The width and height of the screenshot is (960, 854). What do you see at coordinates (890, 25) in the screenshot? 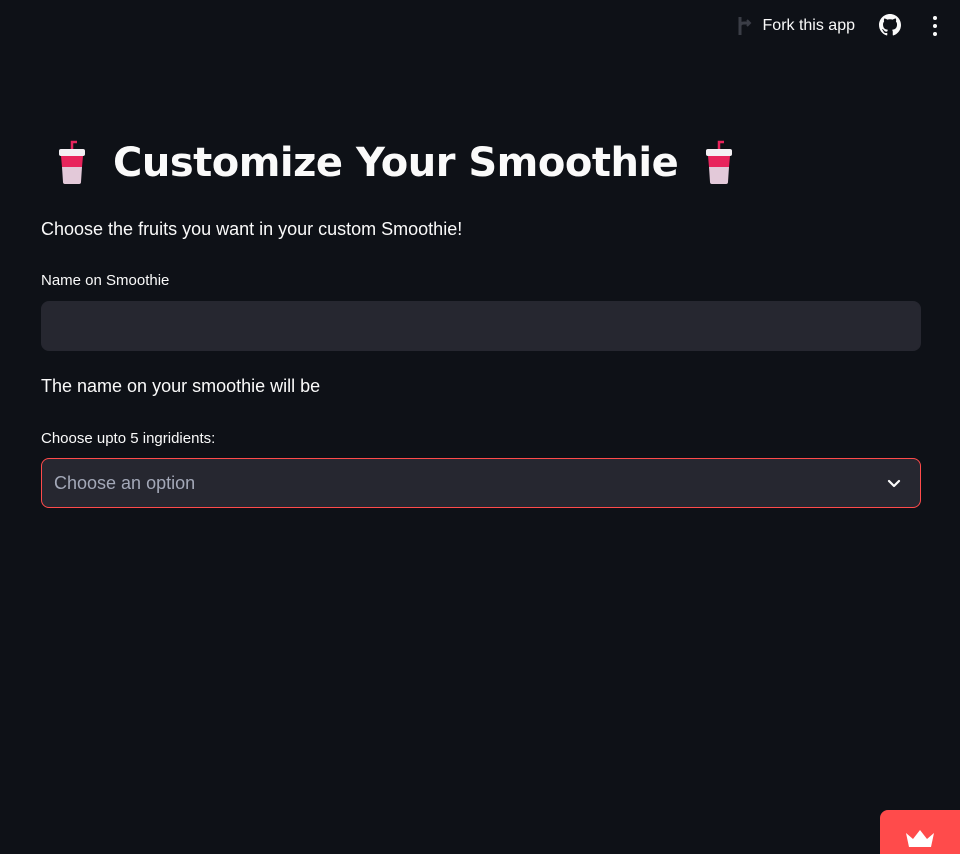
I see `github-icon` at bounding box center [890, 25].